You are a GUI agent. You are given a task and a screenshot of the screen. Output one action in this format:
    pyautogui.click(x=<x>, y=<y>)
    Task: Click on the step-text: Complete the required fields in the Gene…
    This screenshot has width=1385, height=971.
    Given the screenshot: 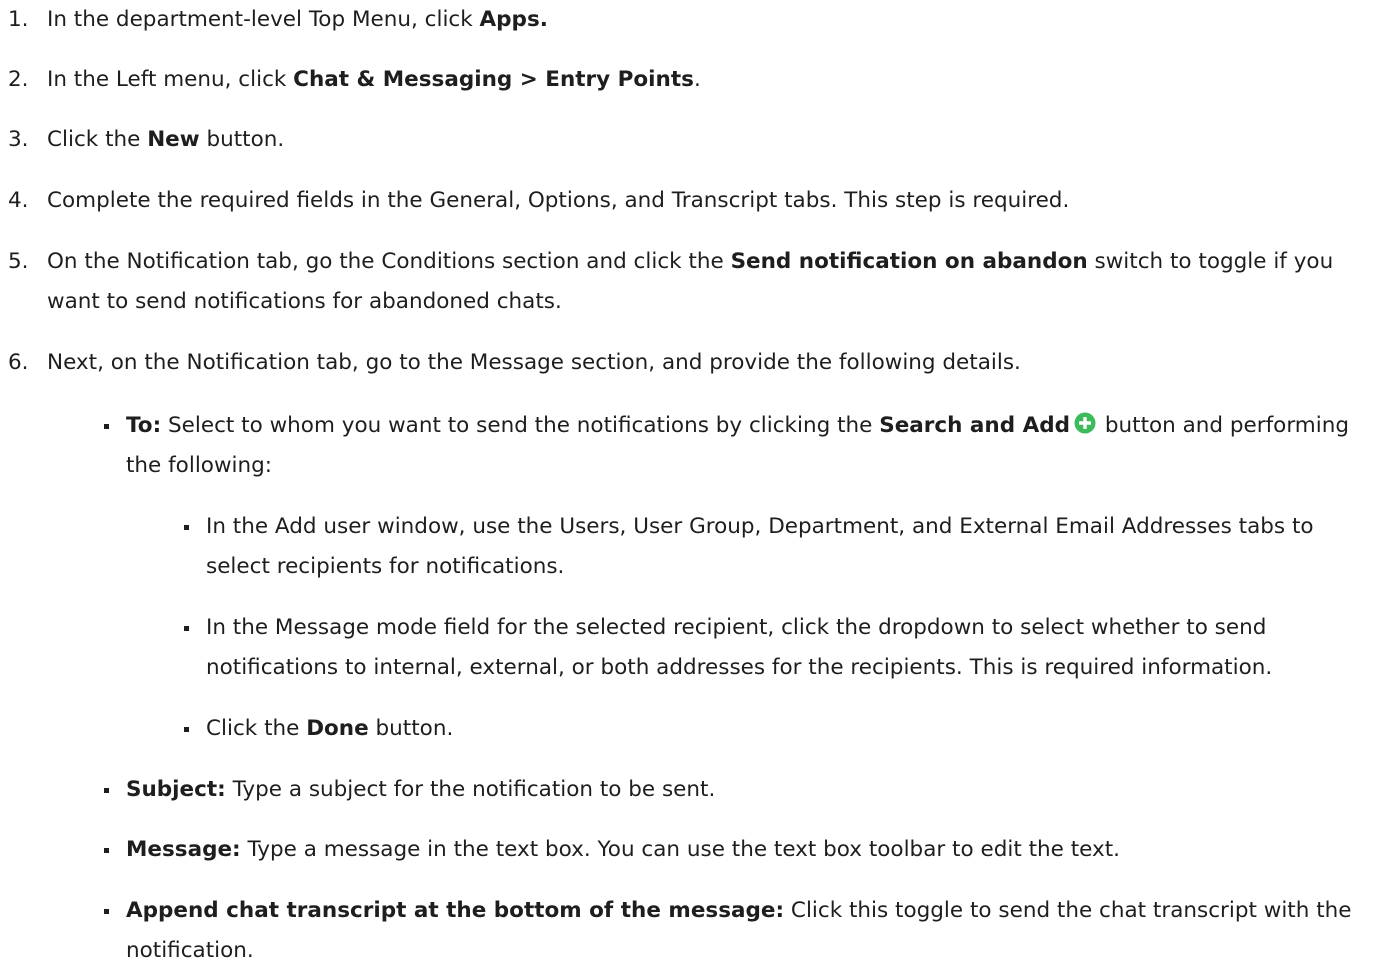 What is the action you would take?
    pyautogui.click(x=558, y=200)
    